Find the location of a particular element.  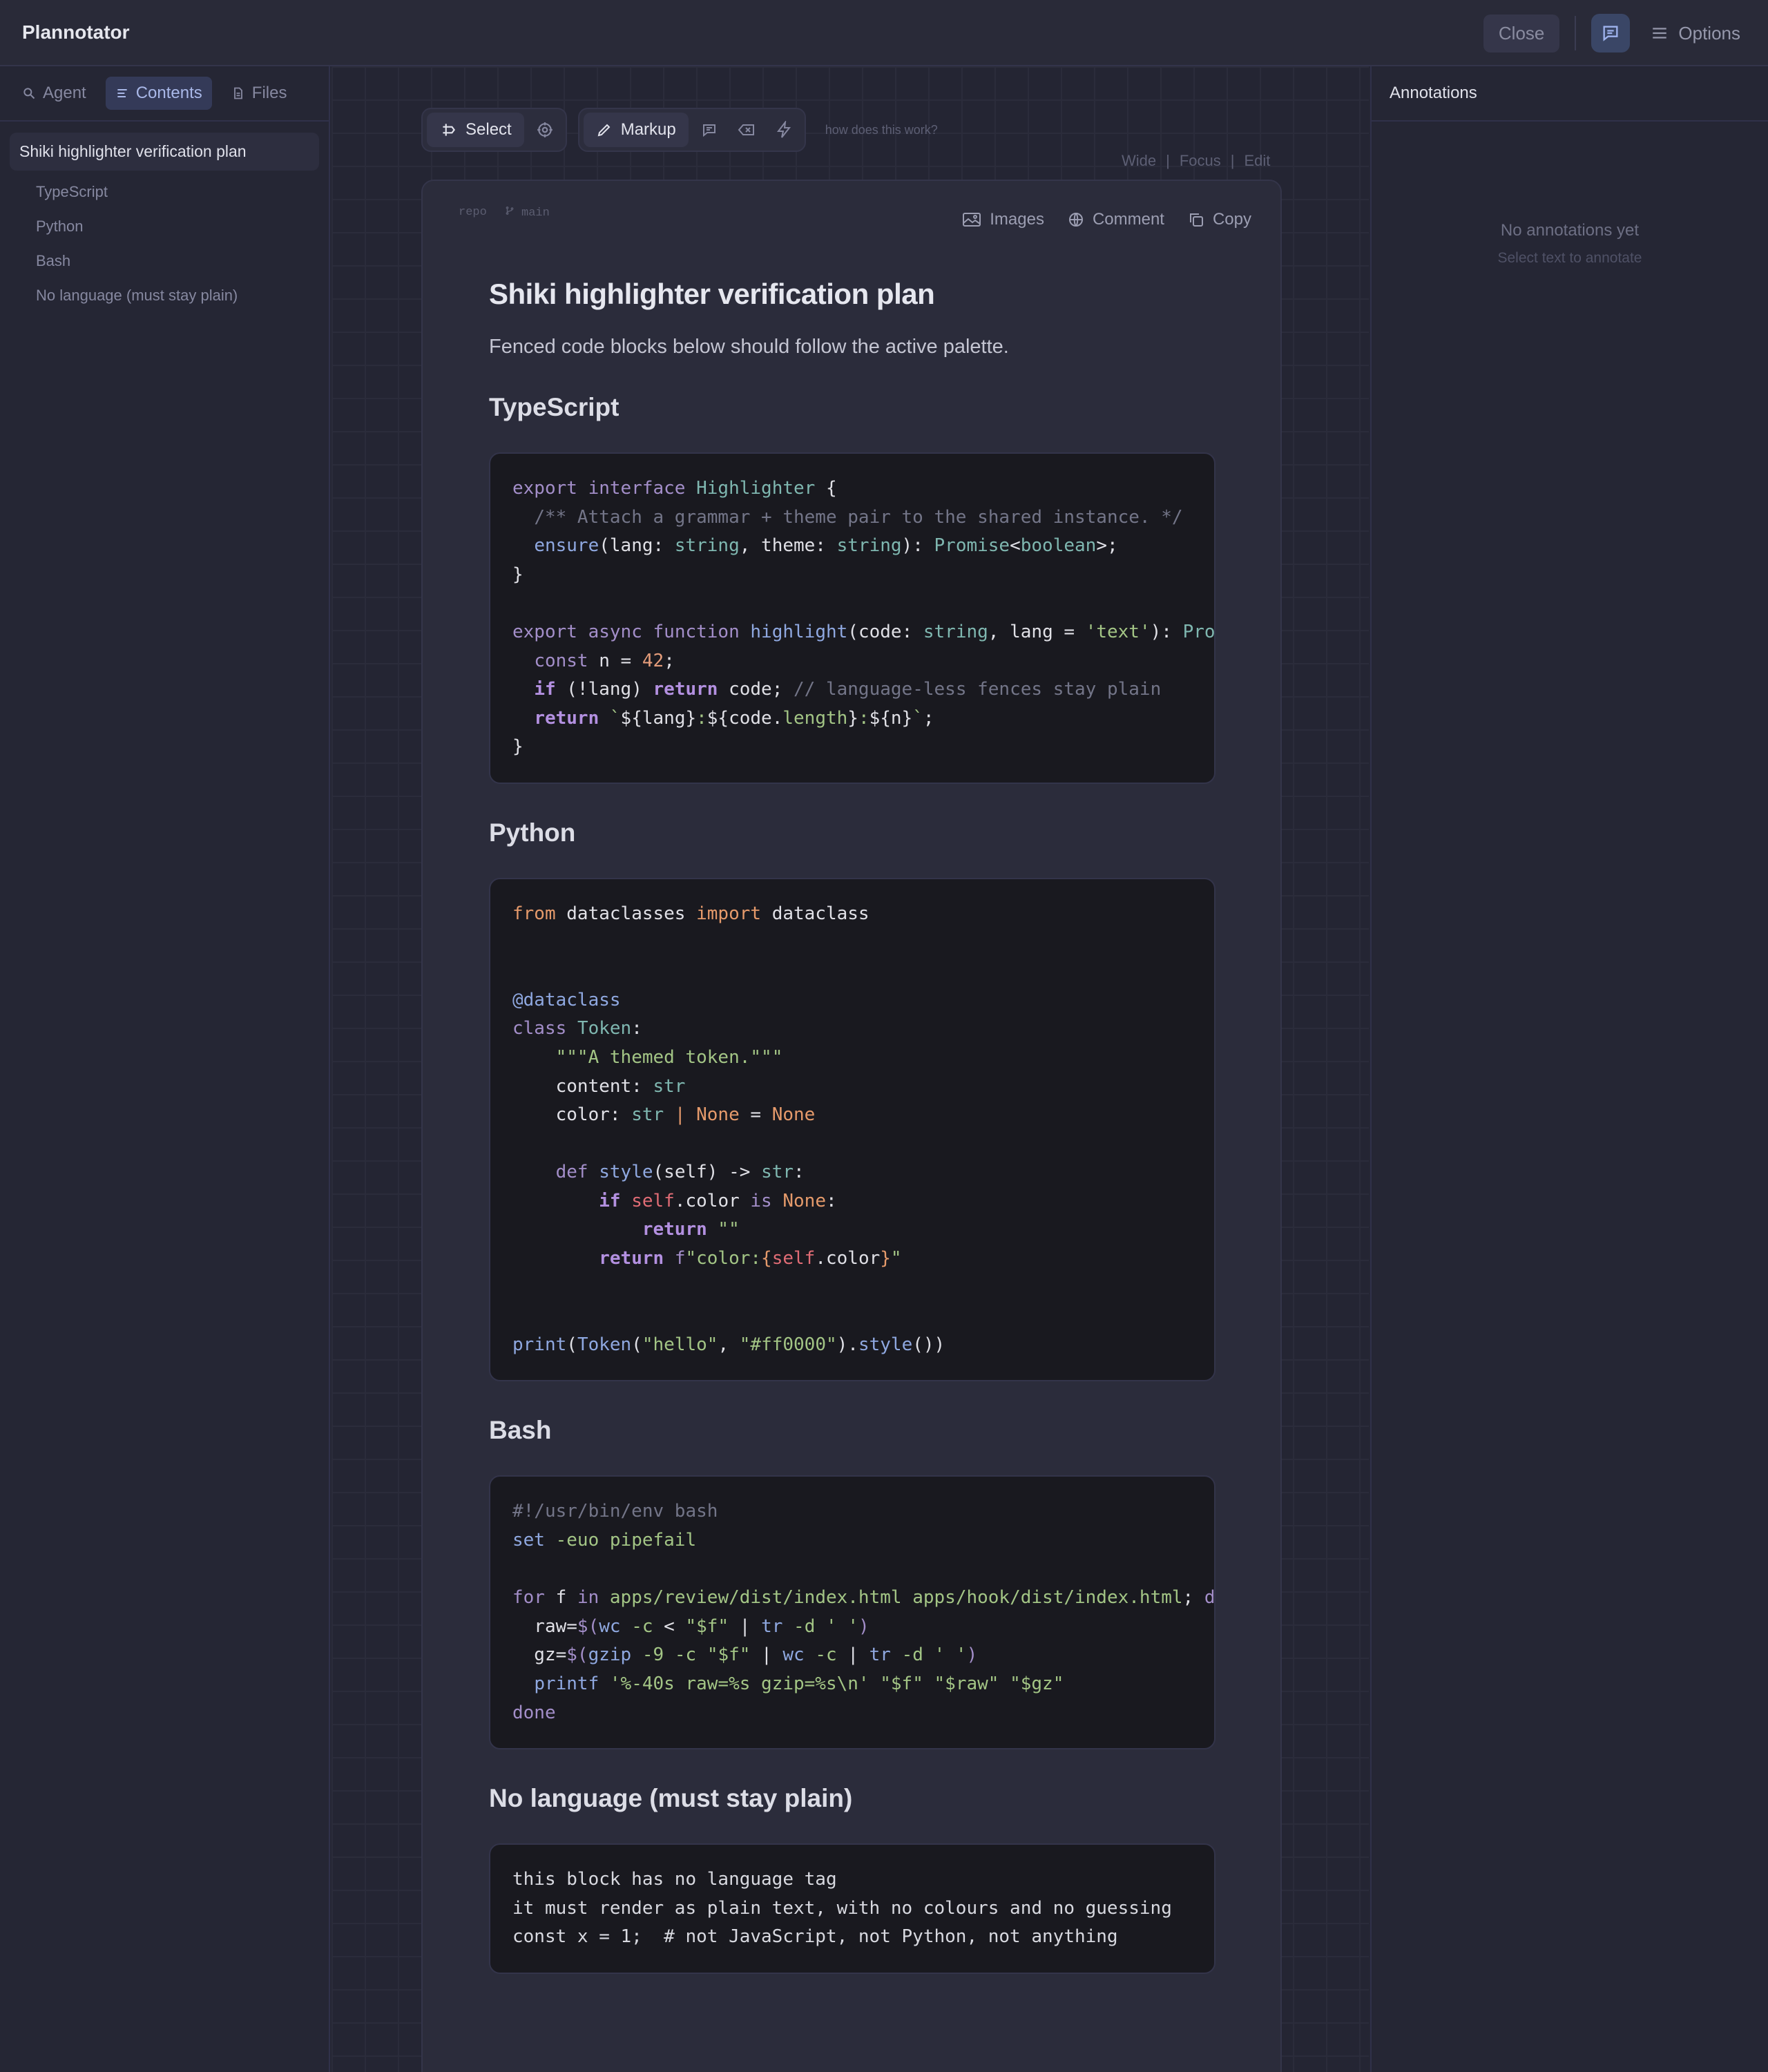

document-title: Shiki highlighter verification plan is located at coordinates (712, 294).